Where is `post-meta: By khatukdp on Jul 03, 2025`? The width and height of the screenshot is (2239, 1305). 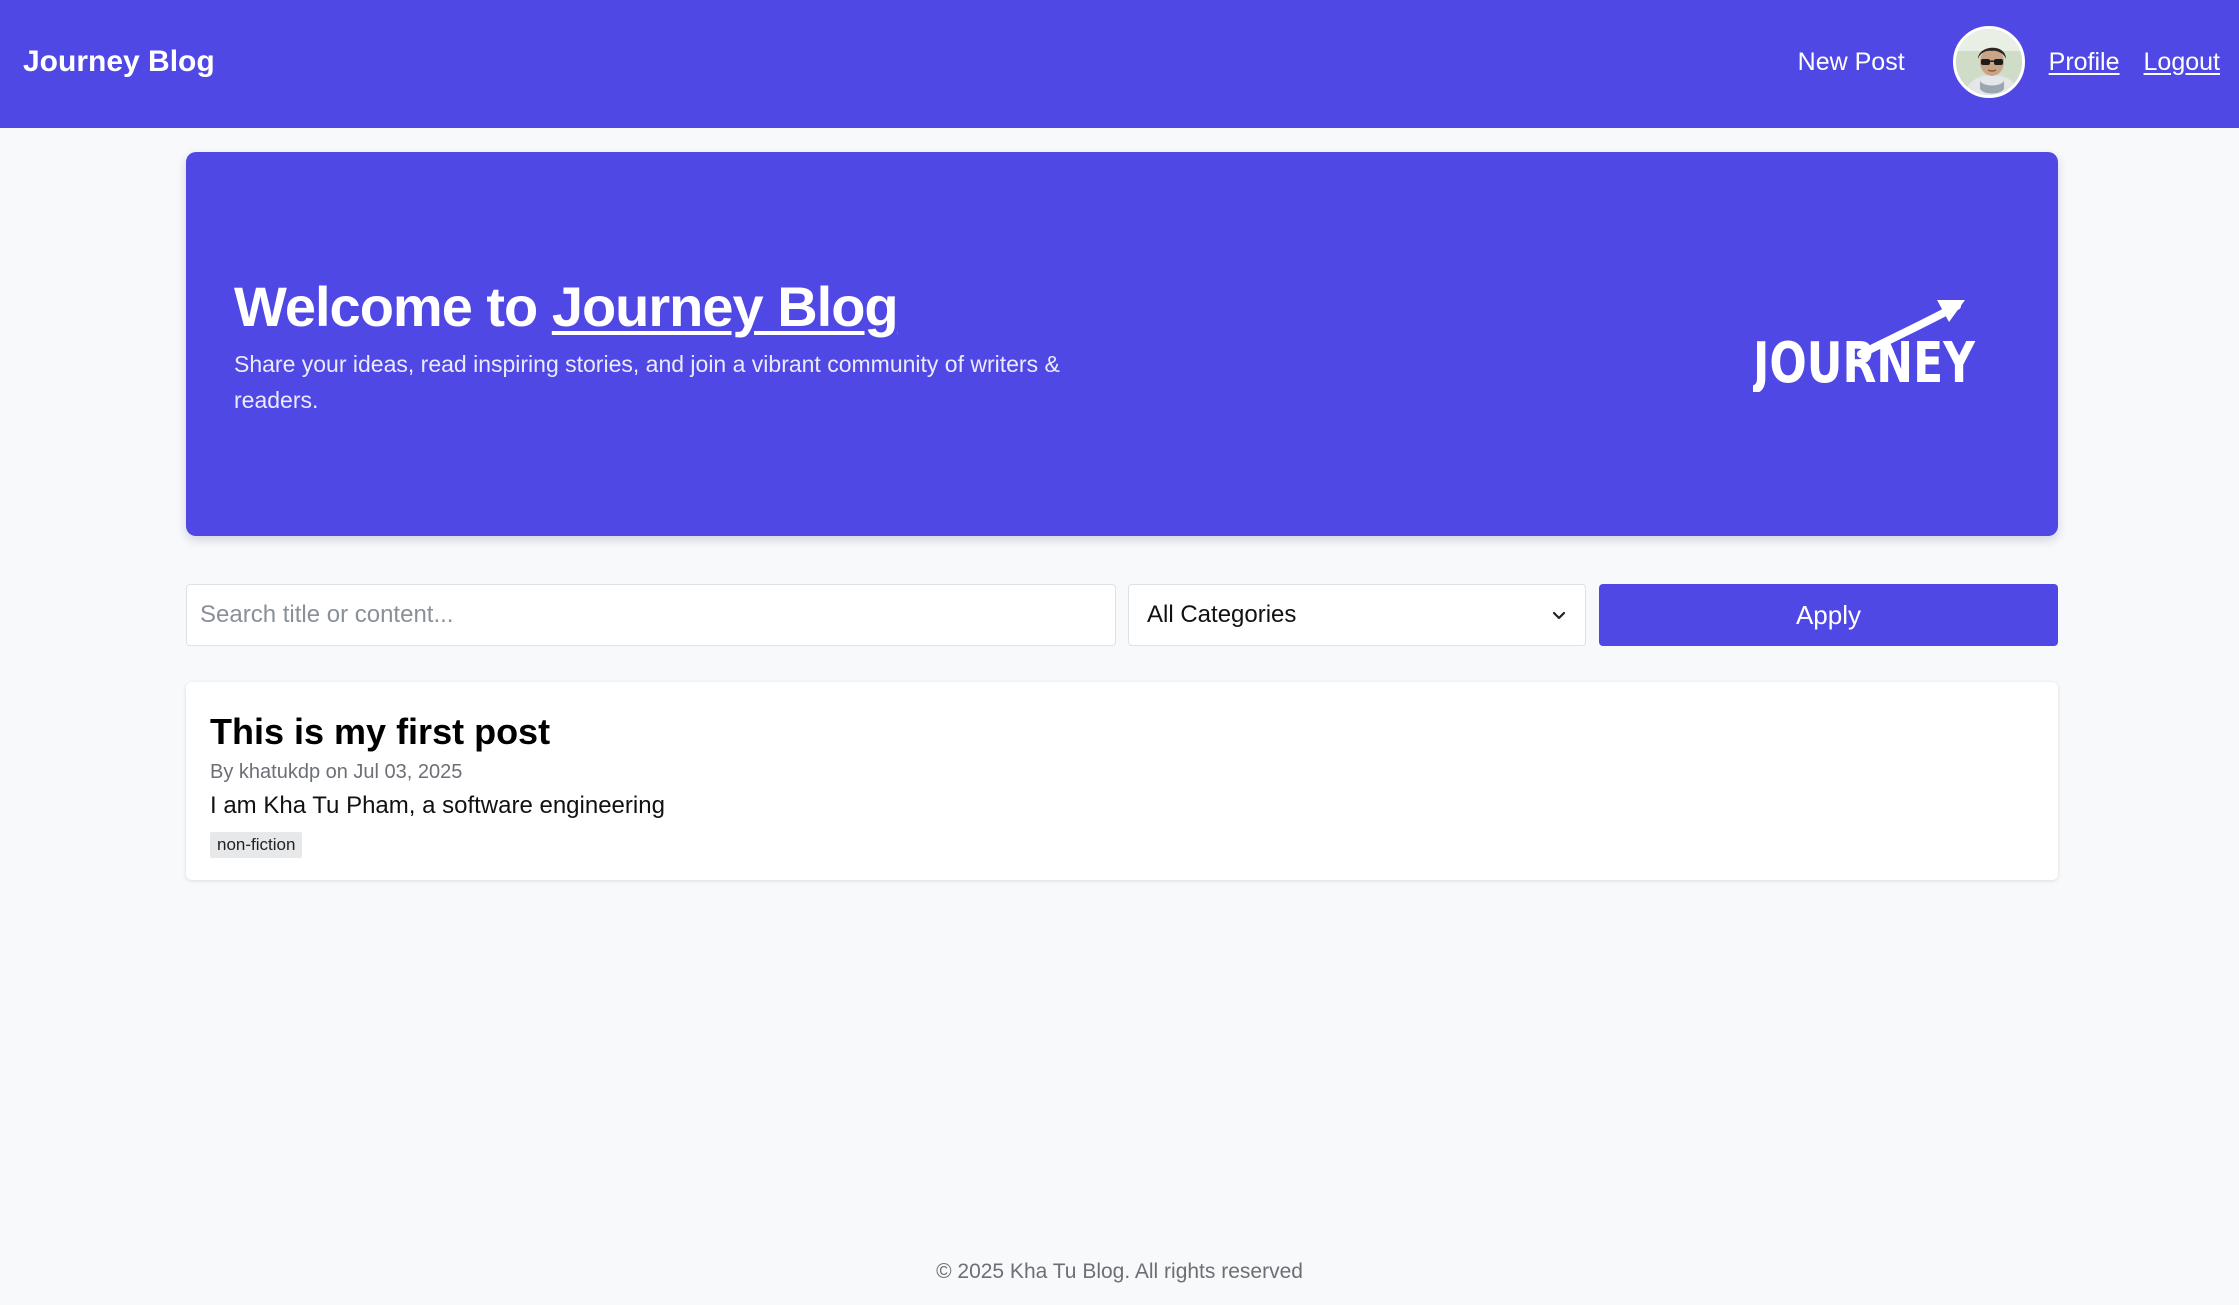 post-meta: By khatukdp on Jul 03, 2025 is located at coordinates (336, 772).